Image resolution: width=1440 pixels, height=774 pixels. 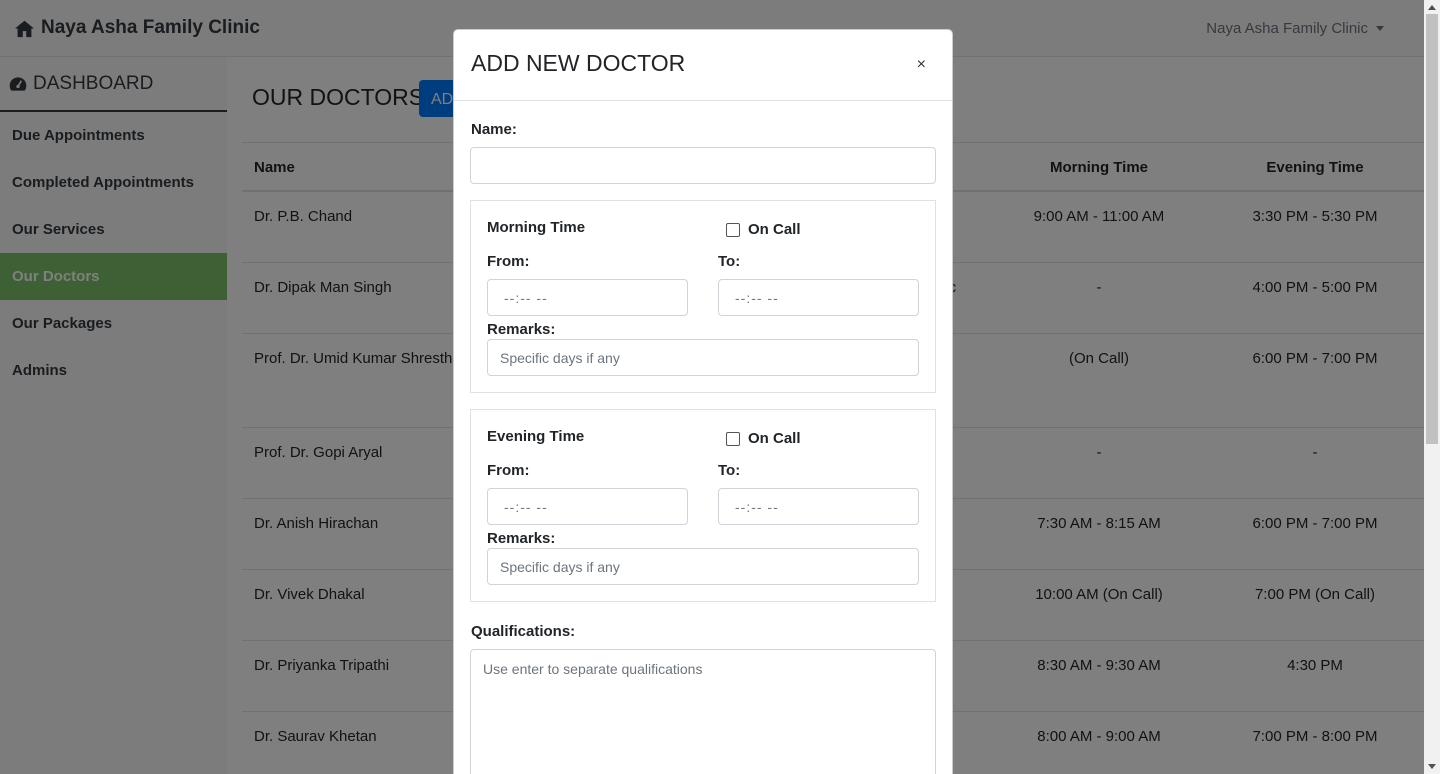 What do you see at coordinates (508, 470) in the screenshot?
I see `evening-from-label: From:` at bounding box center [508, 470].